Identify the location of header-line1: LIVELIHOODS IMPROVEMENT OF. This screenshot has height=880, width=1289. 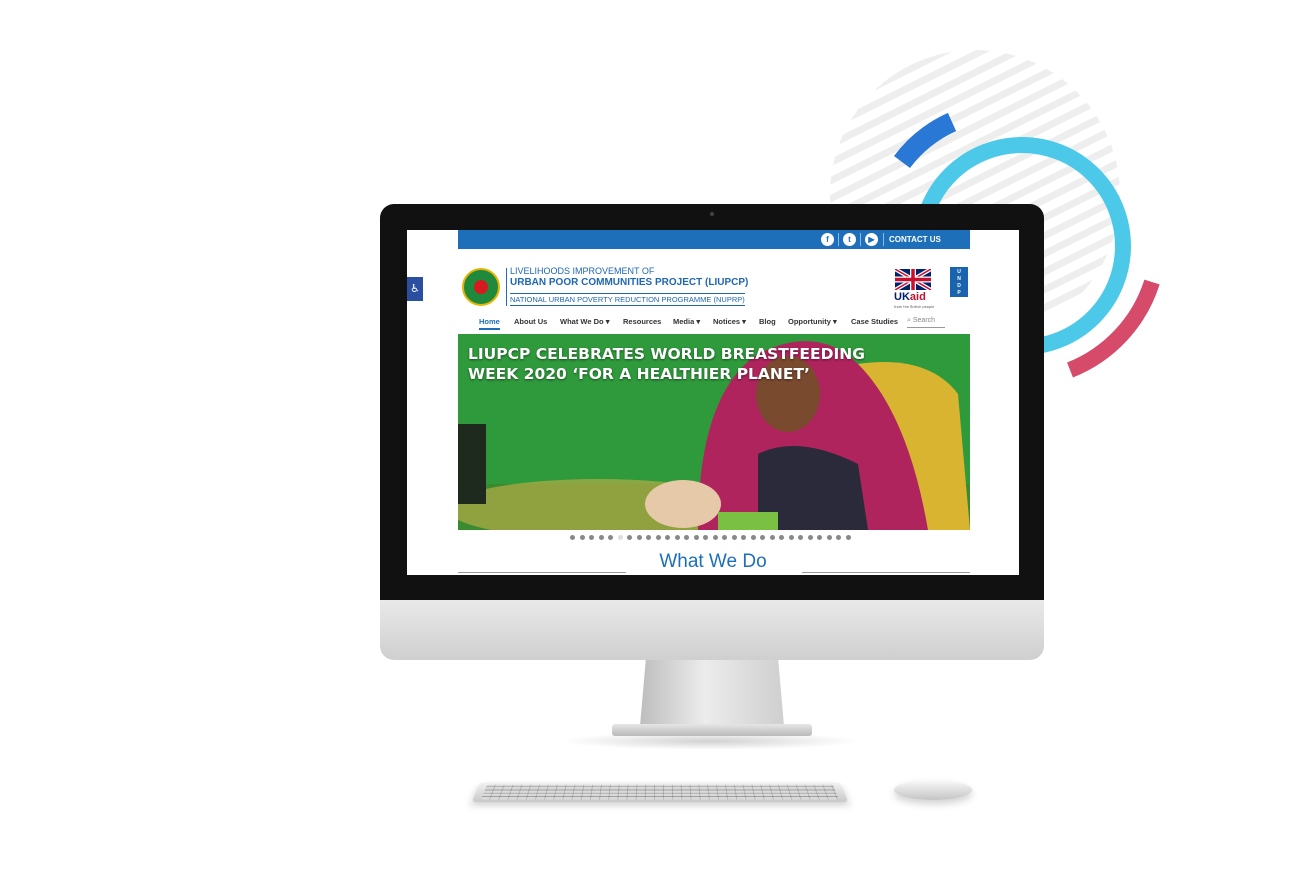
(582, 271).